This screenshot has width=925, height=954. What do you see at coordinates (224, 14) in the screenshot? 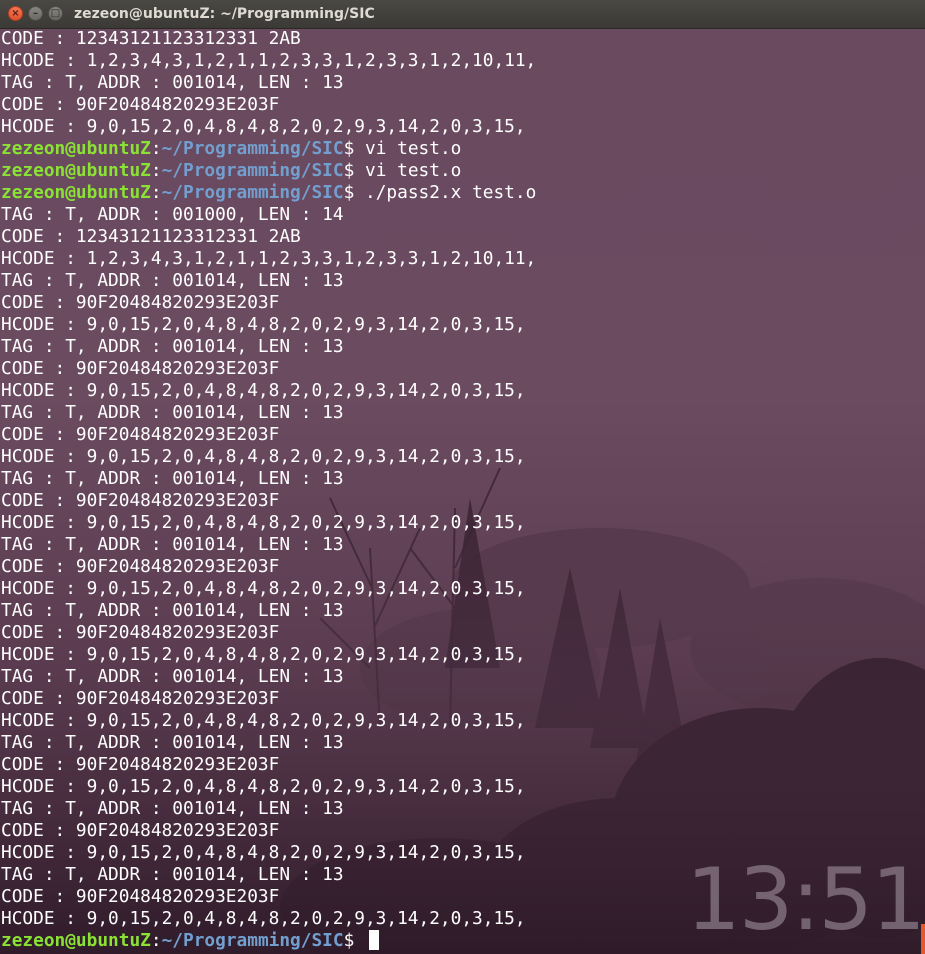
I see `window-title: zezeon@ubuntuZ: ~/Programming/SIC` at bounding box center [224, 14].